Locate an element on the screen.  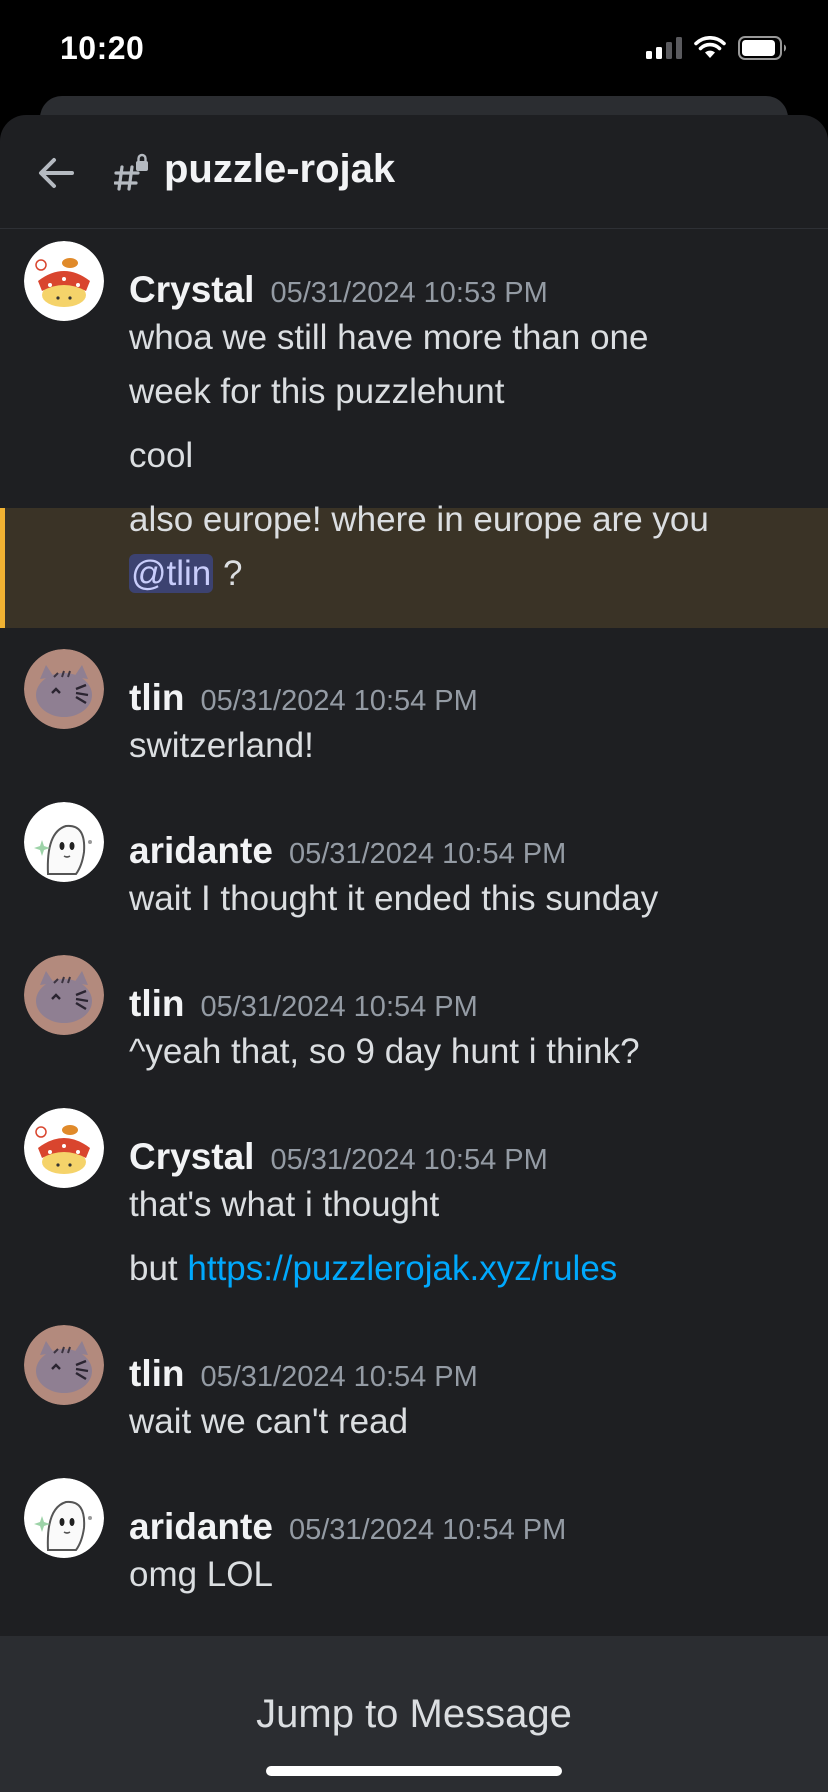
message-text: week for this puzzlehunt is located at coordinates (317, 391).